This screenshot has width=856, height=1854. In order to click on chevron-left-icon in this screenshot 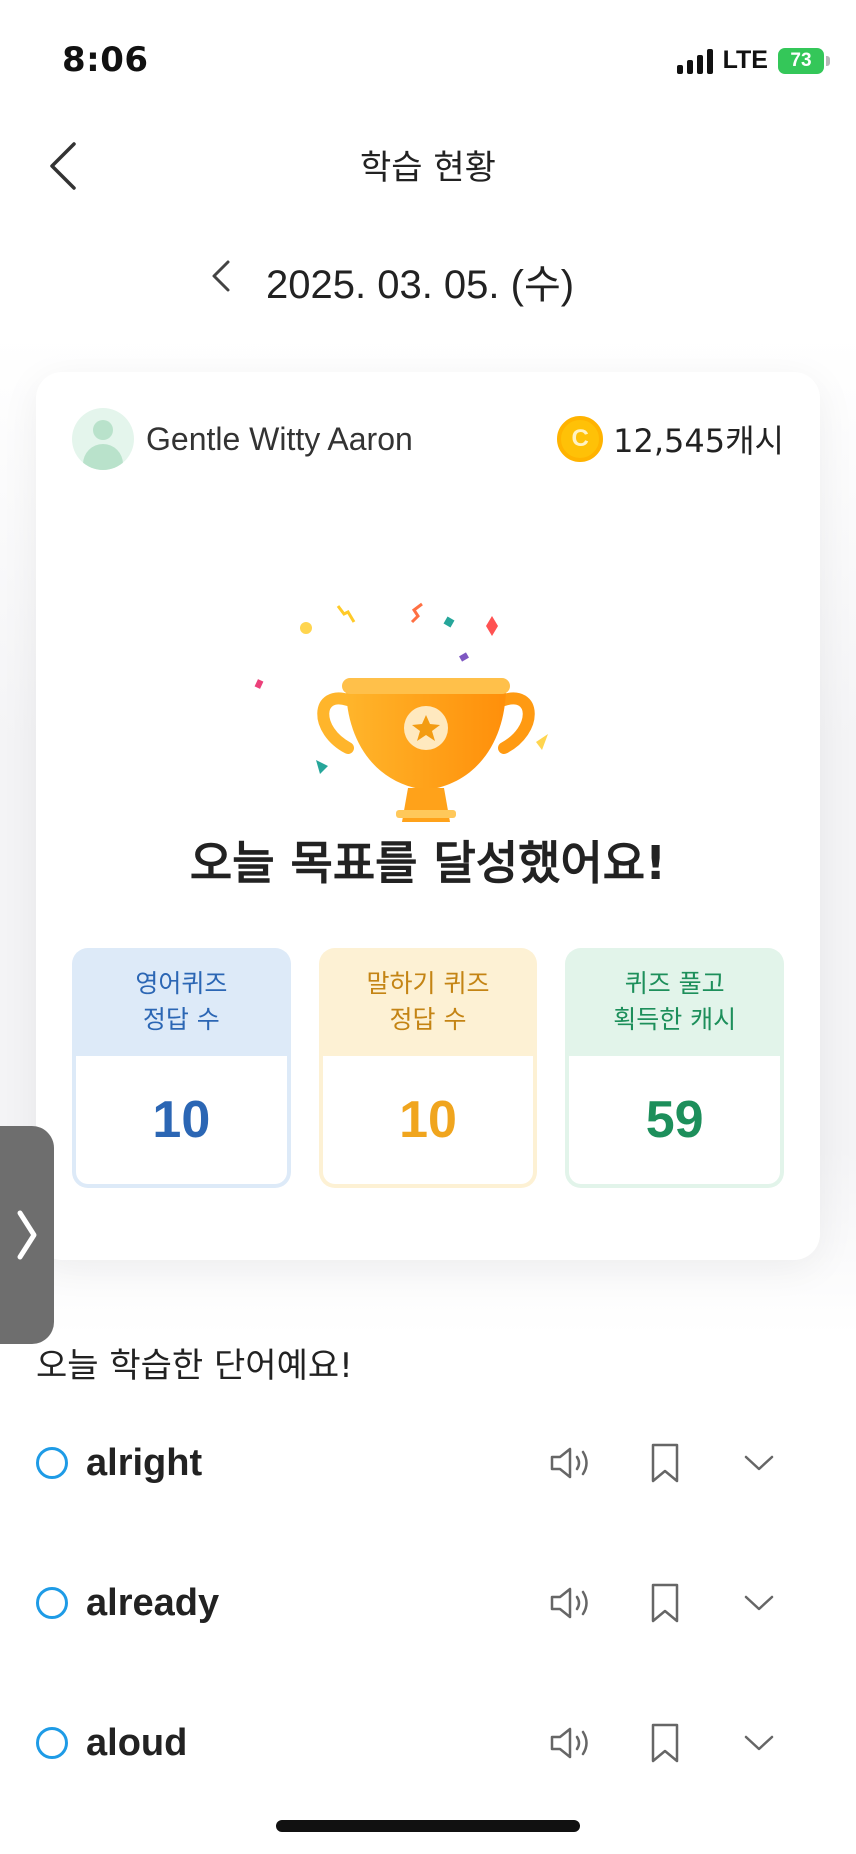, I will do `click(221, 276)`.